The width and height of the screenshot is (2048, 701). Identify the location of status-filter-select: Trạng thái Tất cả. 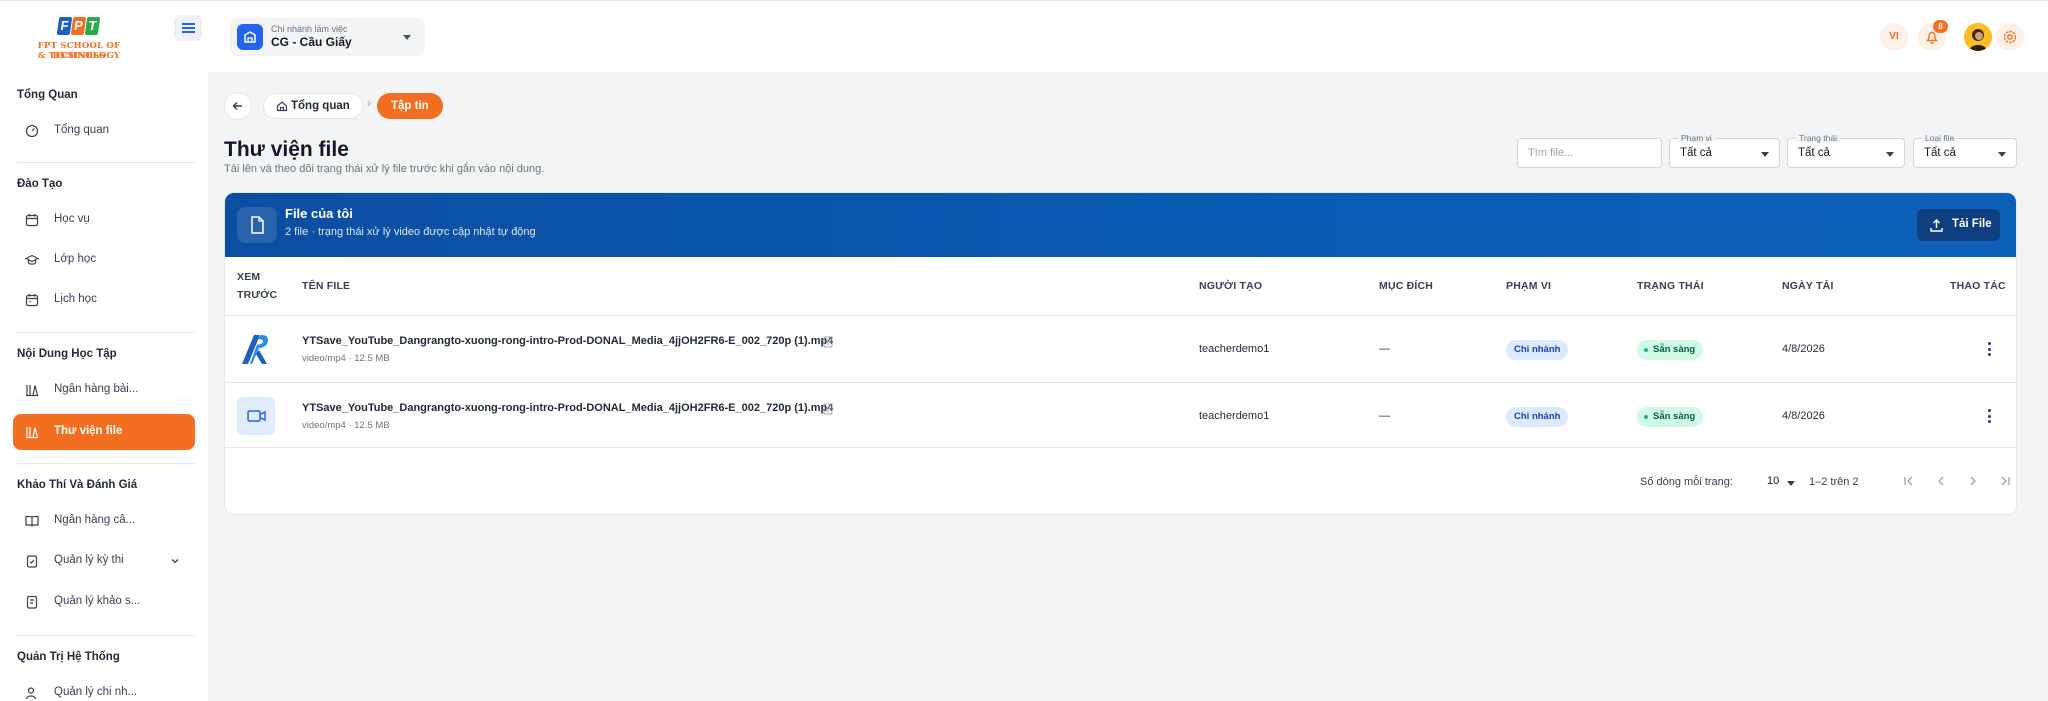
(1846, 150).